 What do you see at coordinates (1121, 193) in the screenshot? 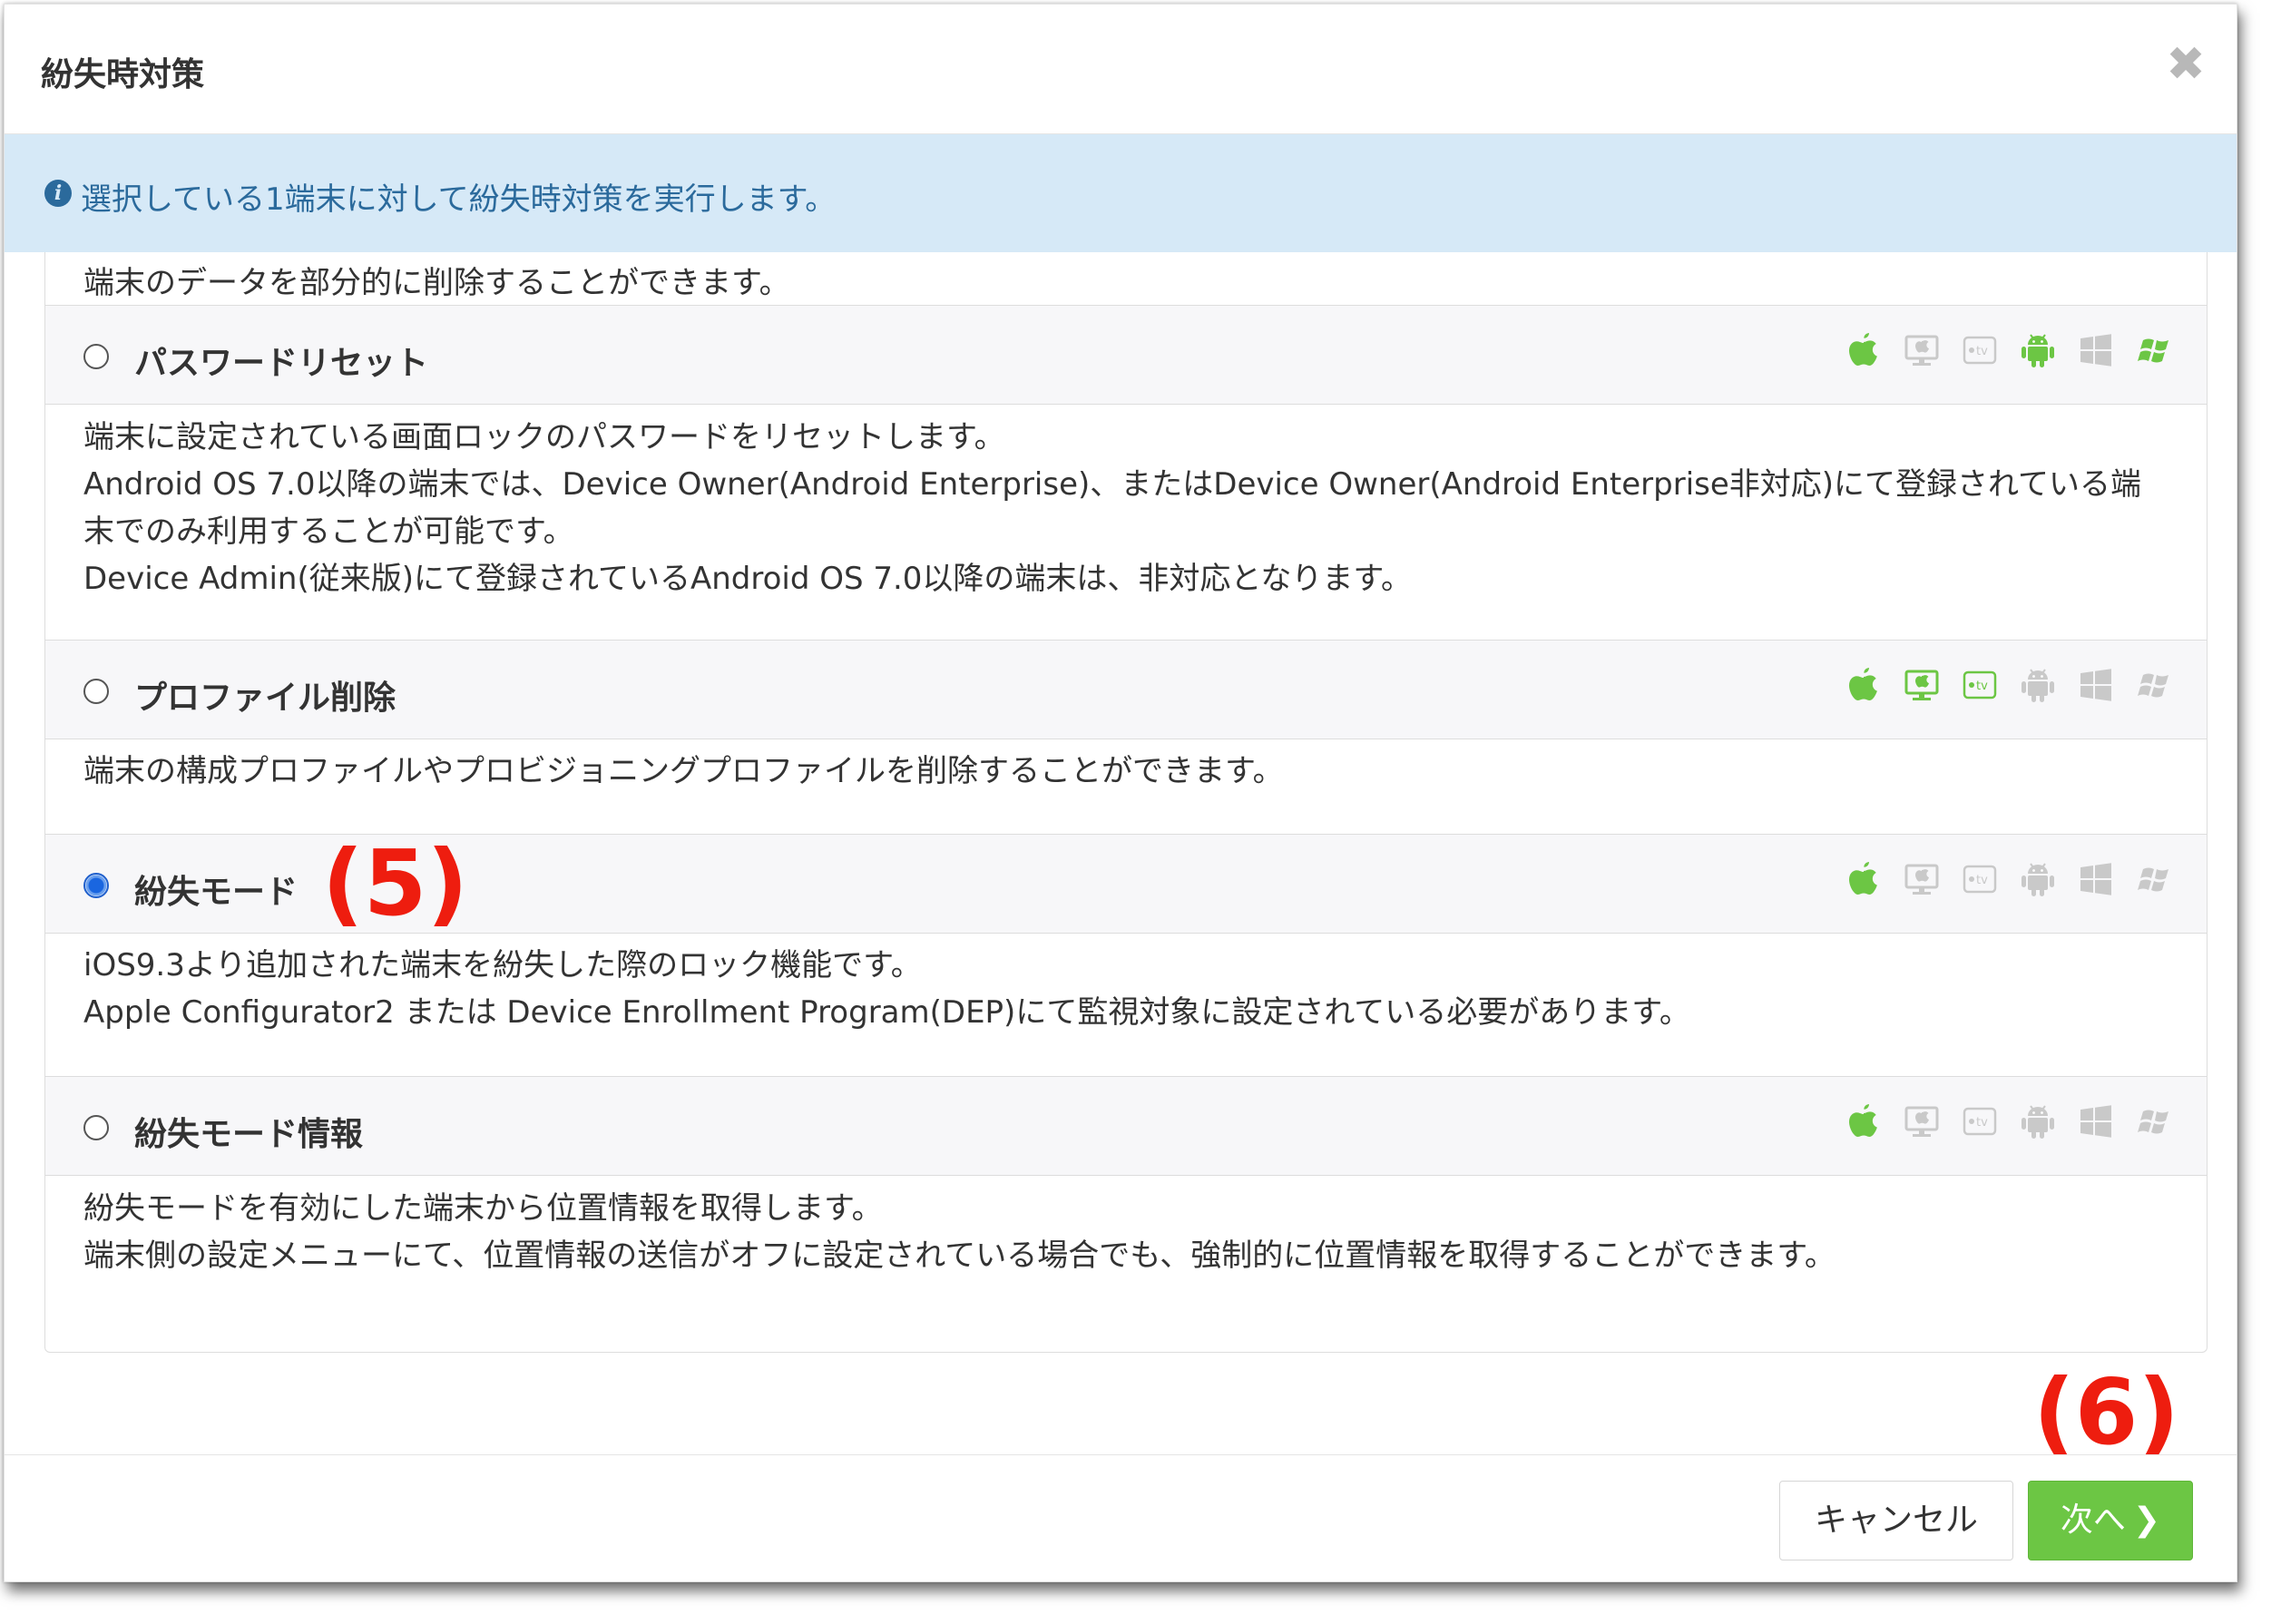
I see `info-alert: i 選択している1端末に対して紛失時対策を実行します。` at bounding box center [1121, 193].